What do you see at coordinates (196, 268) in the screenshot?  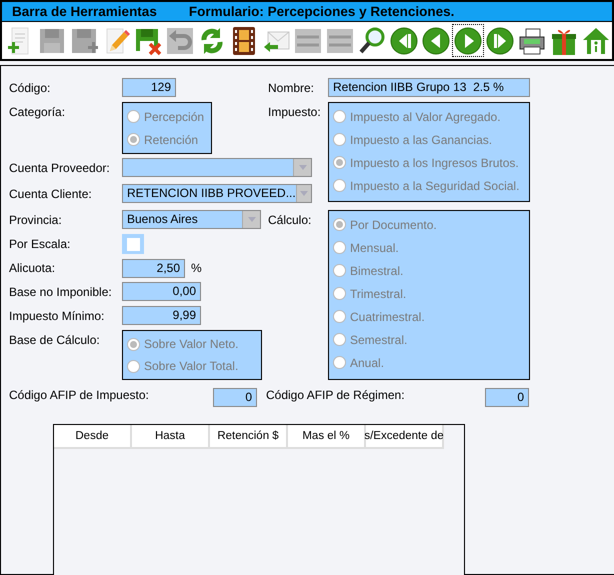 I see `unit-label: %` at bounding box center [196, 268].